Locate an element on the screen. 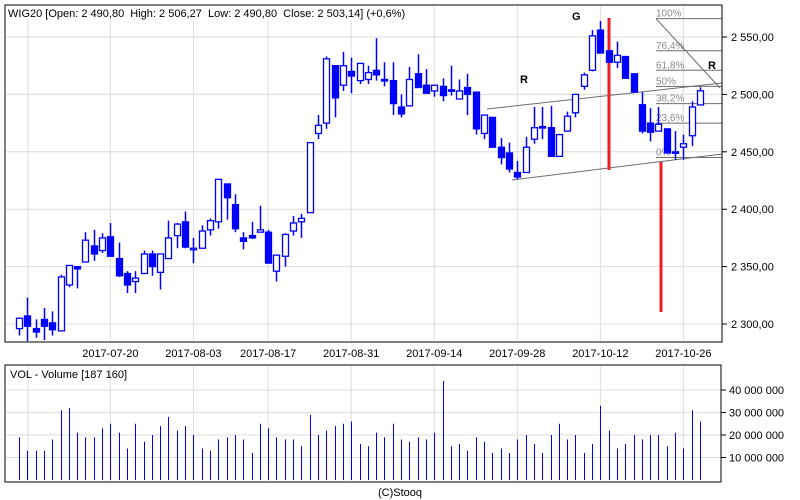 Image resolution: width=800 pixels, height=500 pixels. copyright: (C)Stooq is located at coordinates (400, 493).